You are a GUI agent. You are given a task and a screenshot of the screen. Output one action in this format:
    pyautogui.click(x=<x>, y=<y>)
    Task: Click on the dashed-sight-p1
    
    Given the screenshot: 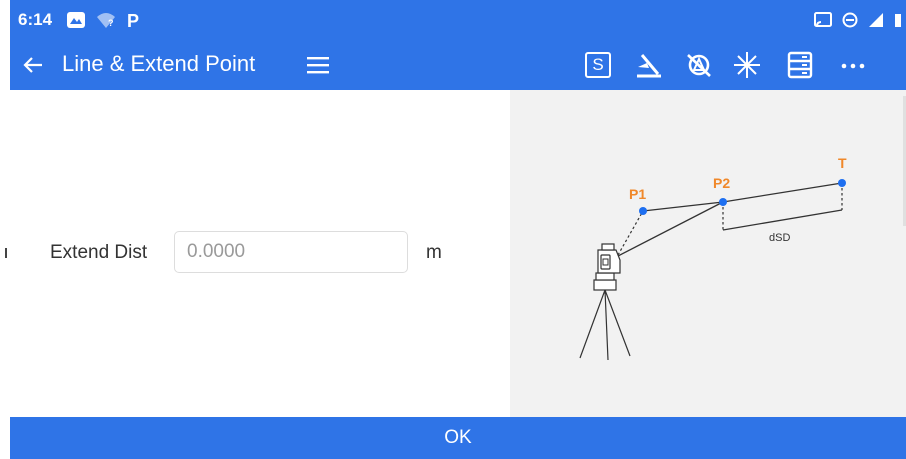 What is the action you would take?
    pyautogui.click(x=630, y=233)
    